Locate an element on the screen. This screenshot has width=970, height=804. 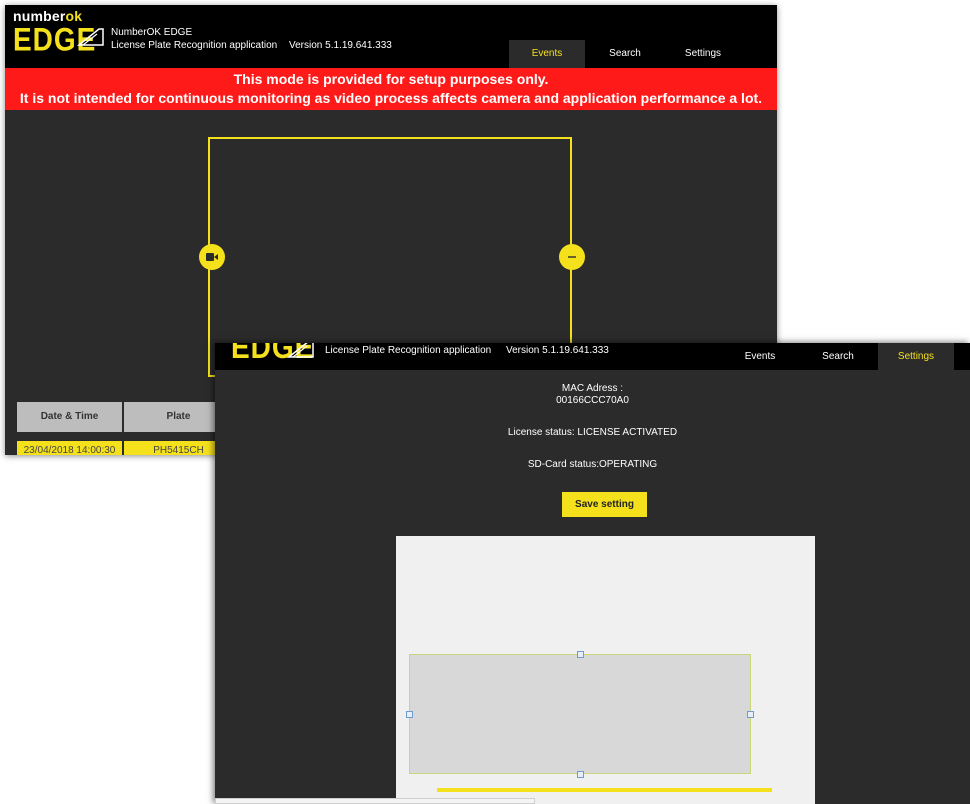
video-roi-frame is located at coordinates (390, 257).